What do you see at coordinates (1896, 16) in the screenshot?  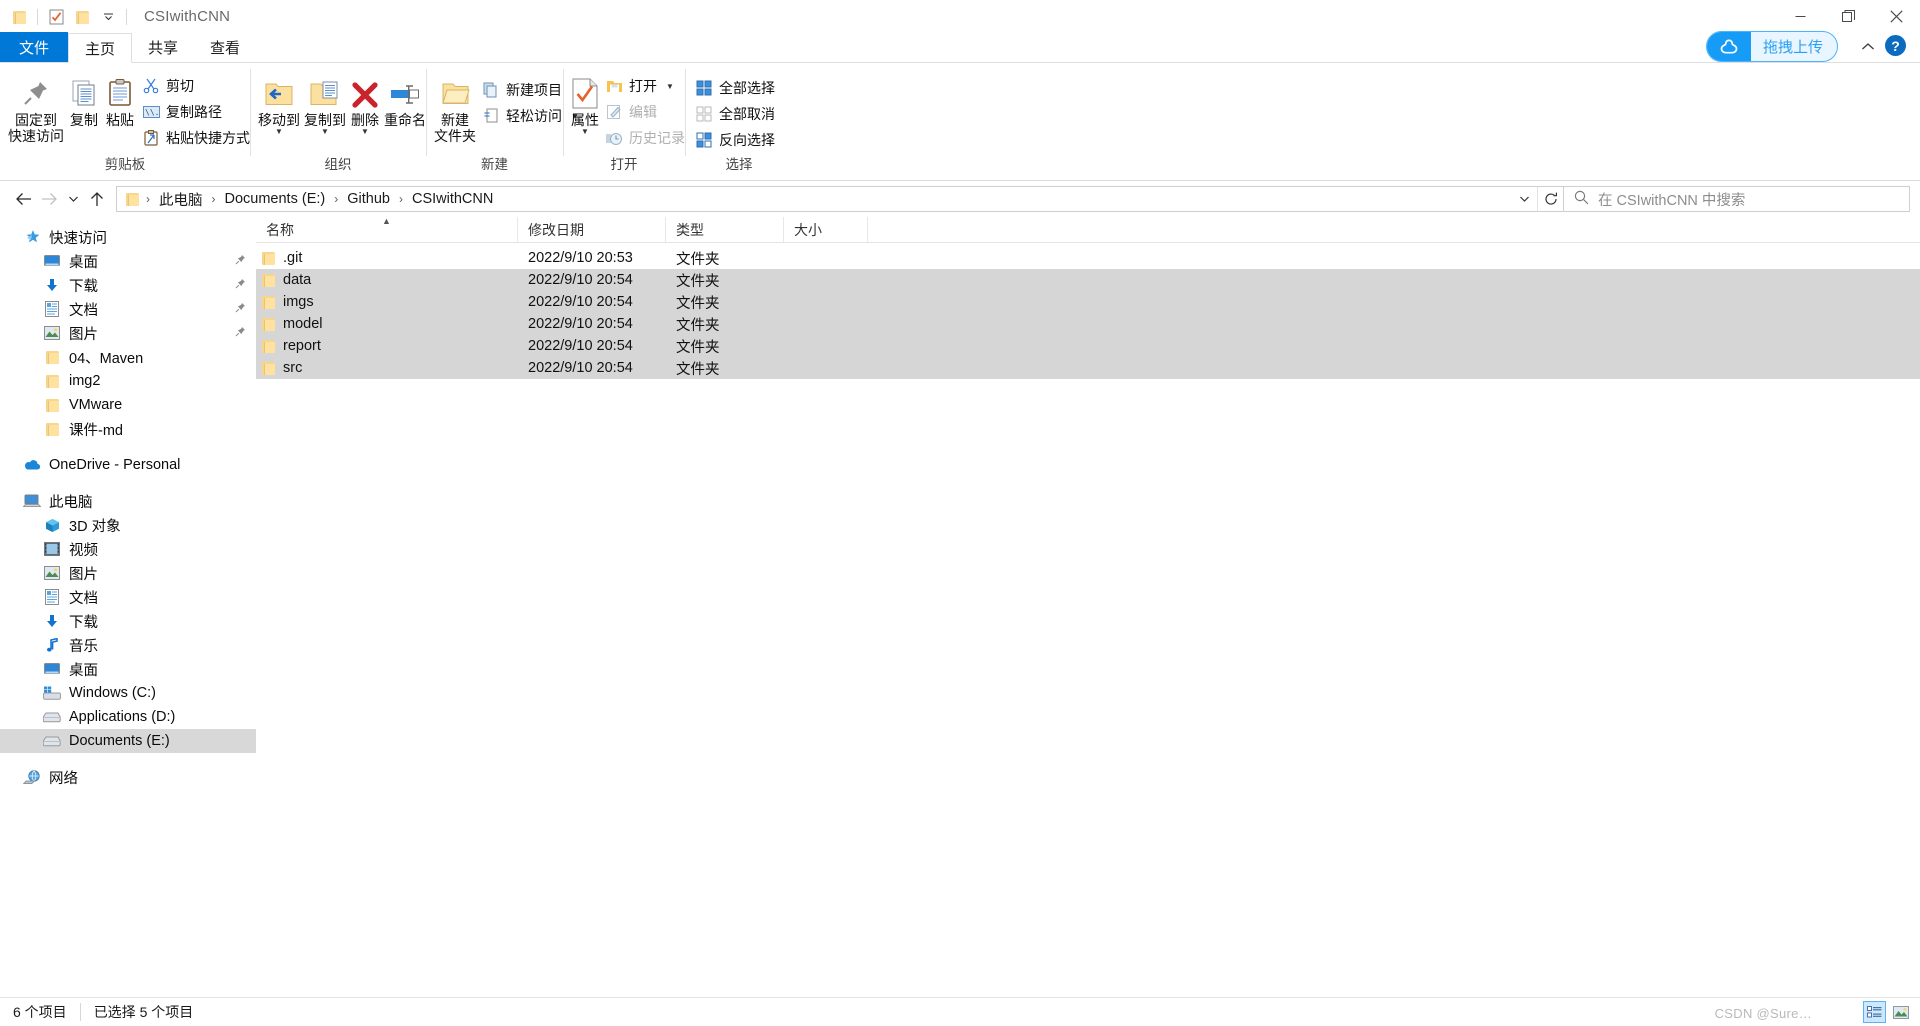 I see `close-button` at bounding box center [1896, 16].